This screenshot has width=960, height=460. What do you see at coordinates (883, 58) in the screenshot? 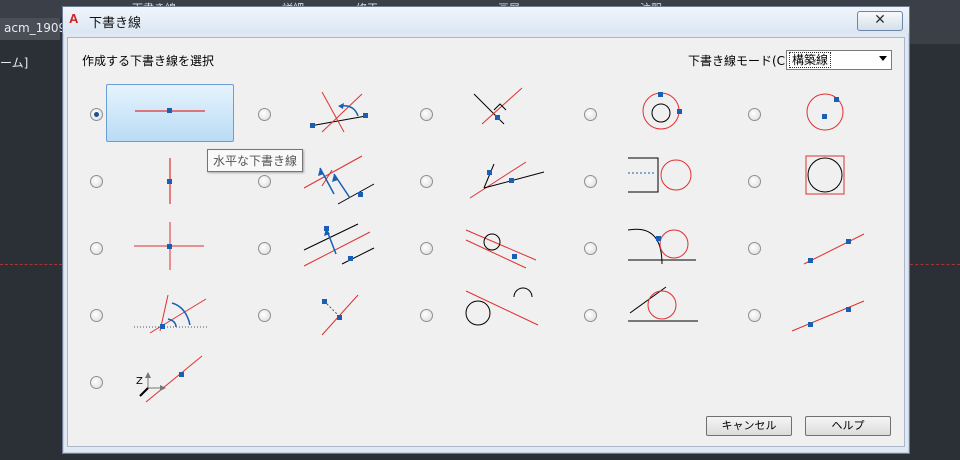
I see `chevron-down-icon` at bounding box center [883, 58].